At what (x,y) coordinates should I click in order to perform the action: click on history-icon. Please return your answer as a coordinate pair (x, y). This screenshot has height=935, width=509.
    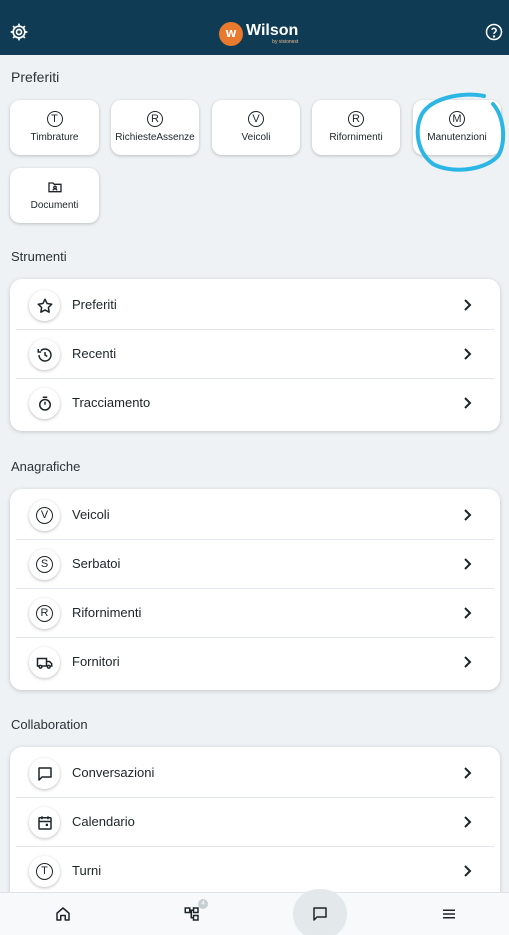
    Looking at the image, I should click on (44, 354).